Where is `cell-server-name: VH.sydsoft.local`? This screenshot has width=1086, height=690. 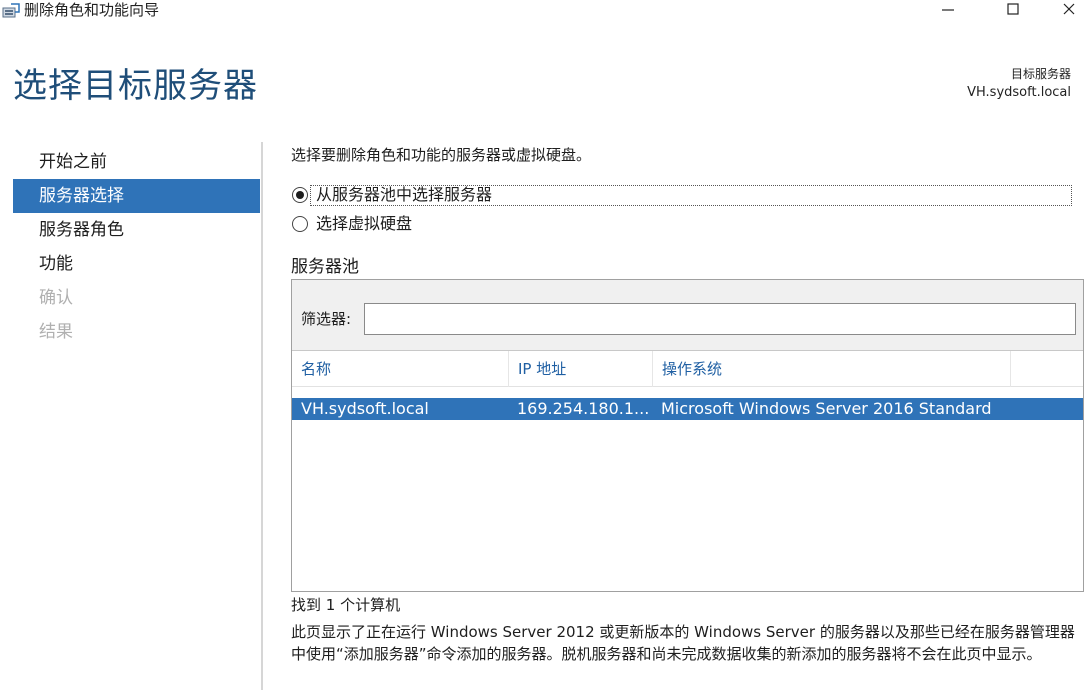
cell-server-name: VH.sydsoft.local is located at coordinates (365, 408).